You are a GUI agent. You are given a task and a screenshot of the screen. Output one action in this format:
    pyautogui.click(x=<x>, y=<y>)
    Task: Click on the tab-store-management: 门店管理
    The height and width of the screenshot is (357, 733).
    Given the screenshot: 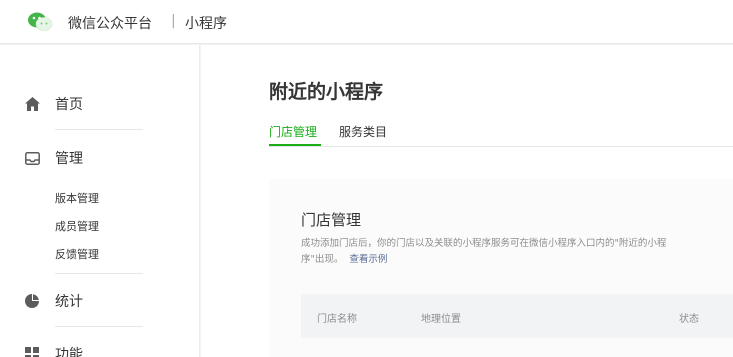 What is the action you would take?
    pyautogui.click(x=293, y=131)
    